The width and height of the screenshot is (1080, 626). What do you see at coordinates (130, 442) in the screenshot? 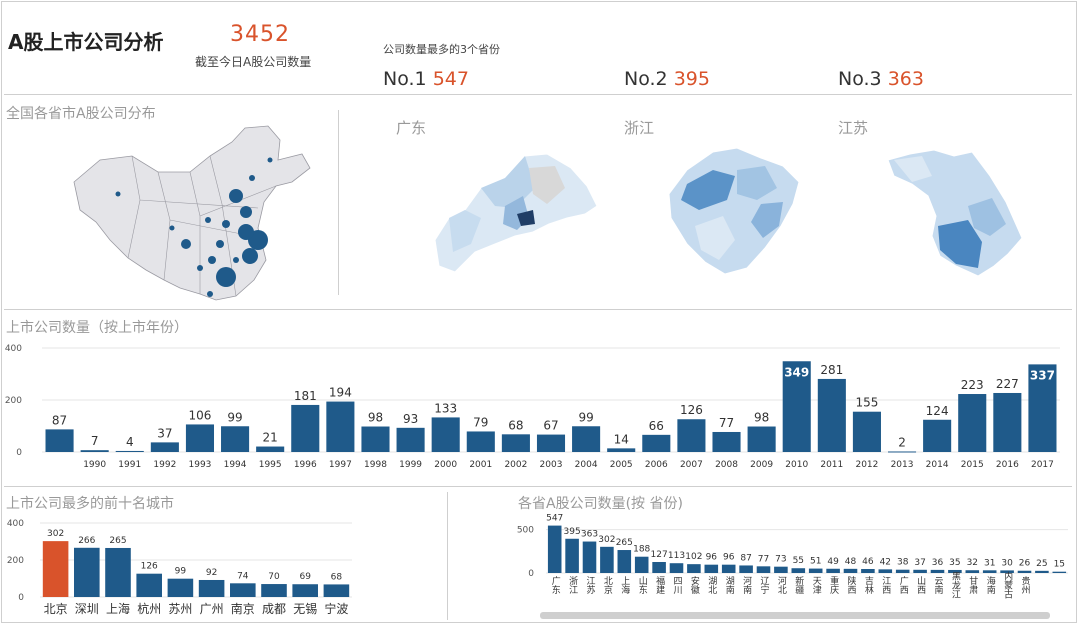
I see `data-label: 4` at bounding box center [130, 442].